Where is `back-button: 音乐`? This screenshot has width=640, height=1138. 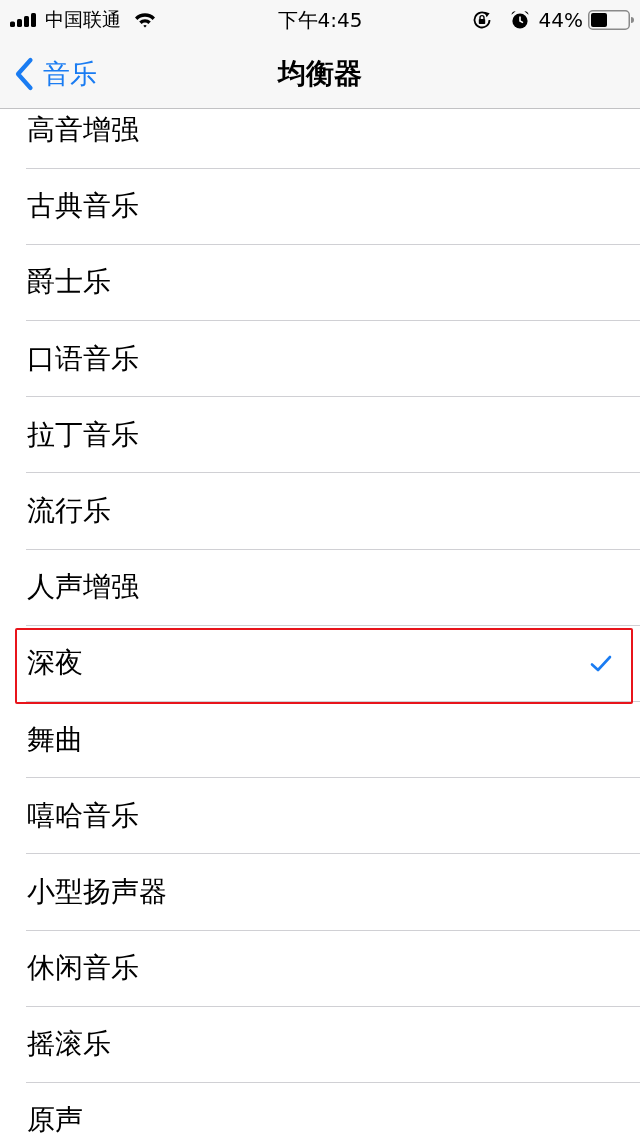 back-button: 音乐 is located at coordinates (48, 74).